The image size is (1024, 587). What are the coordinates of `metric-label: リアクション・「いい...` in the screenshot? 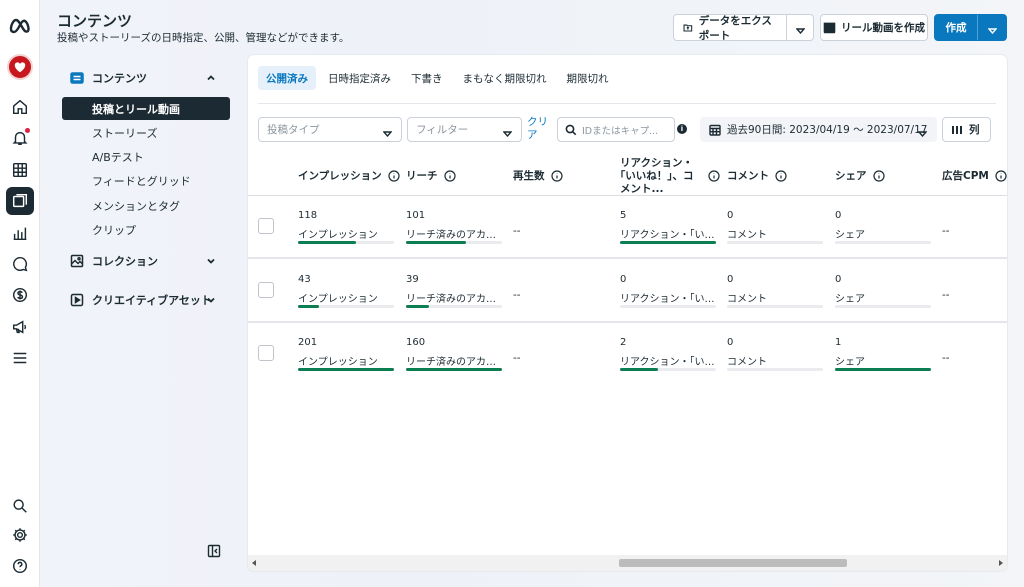 It's located at (668, 298).